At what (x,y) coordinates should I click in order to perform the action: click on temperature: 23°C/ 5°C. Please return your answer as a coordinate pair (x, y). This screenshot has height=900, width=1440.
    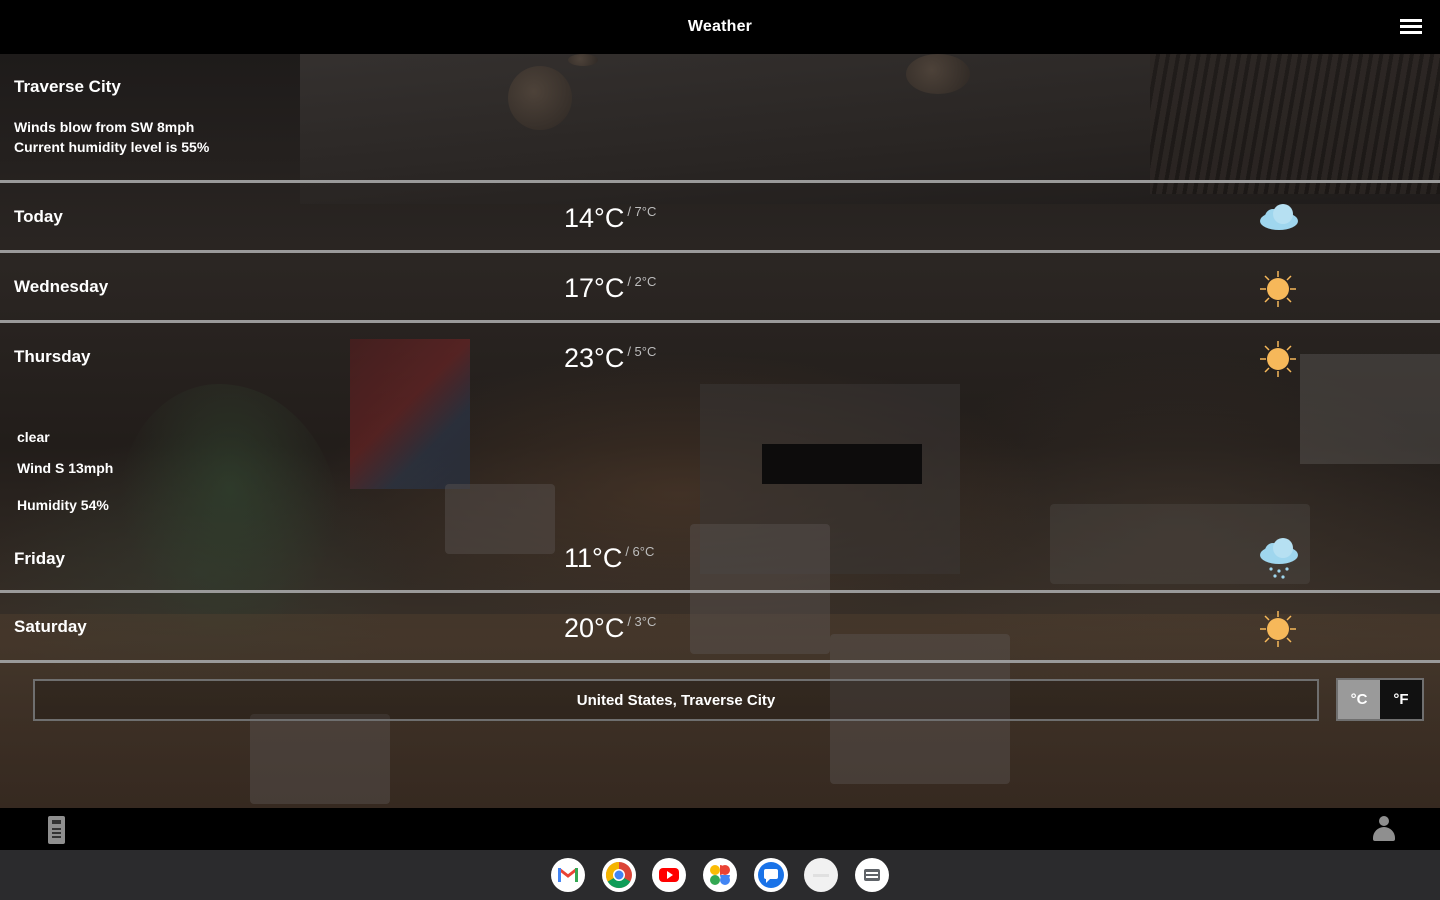
    Looking at the image, I should click on (610, 358).